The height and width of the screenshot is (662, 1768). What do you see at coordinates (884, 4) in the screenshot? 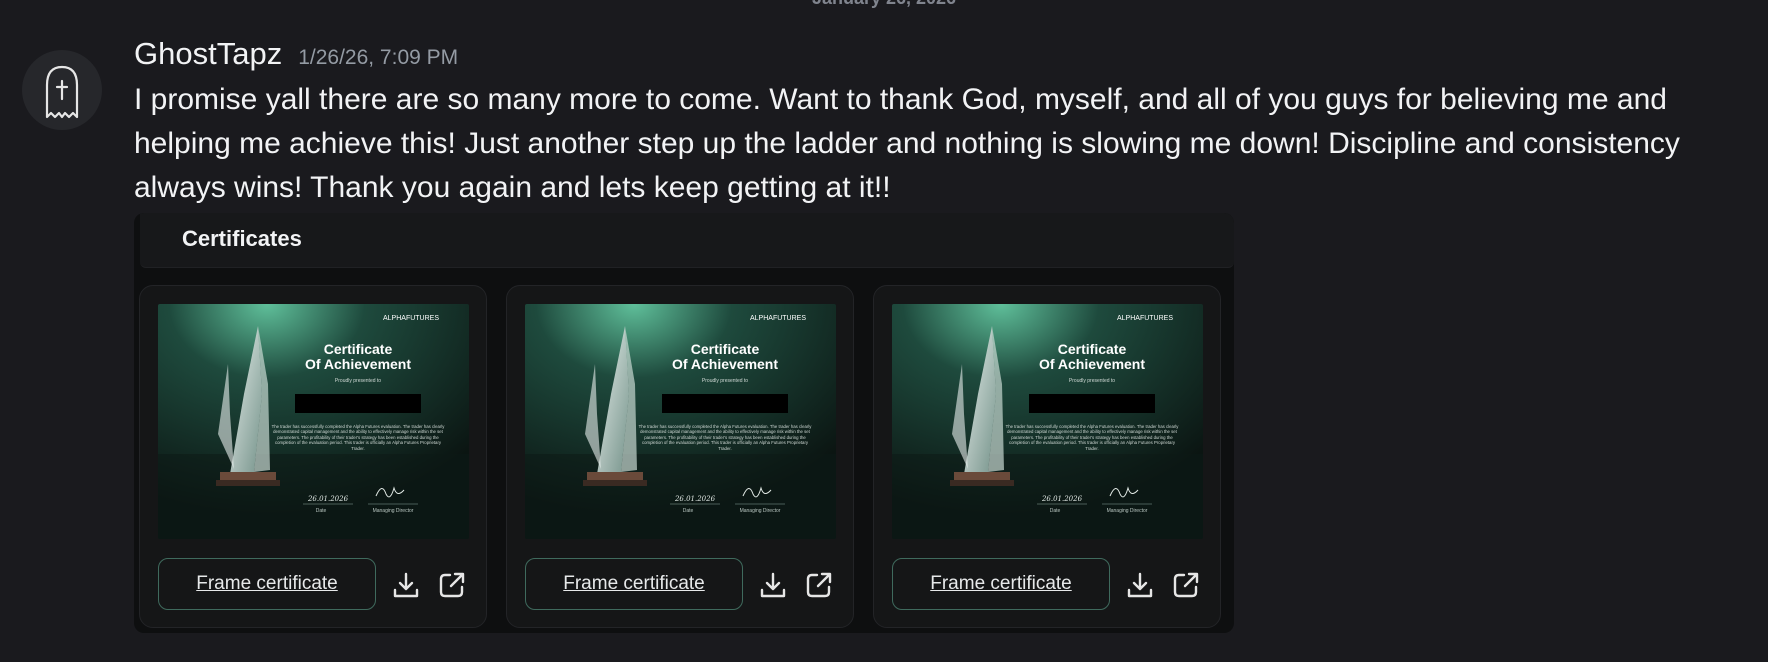
I see `date-divider: January 26, 2026` at bounding box center [884, 4].